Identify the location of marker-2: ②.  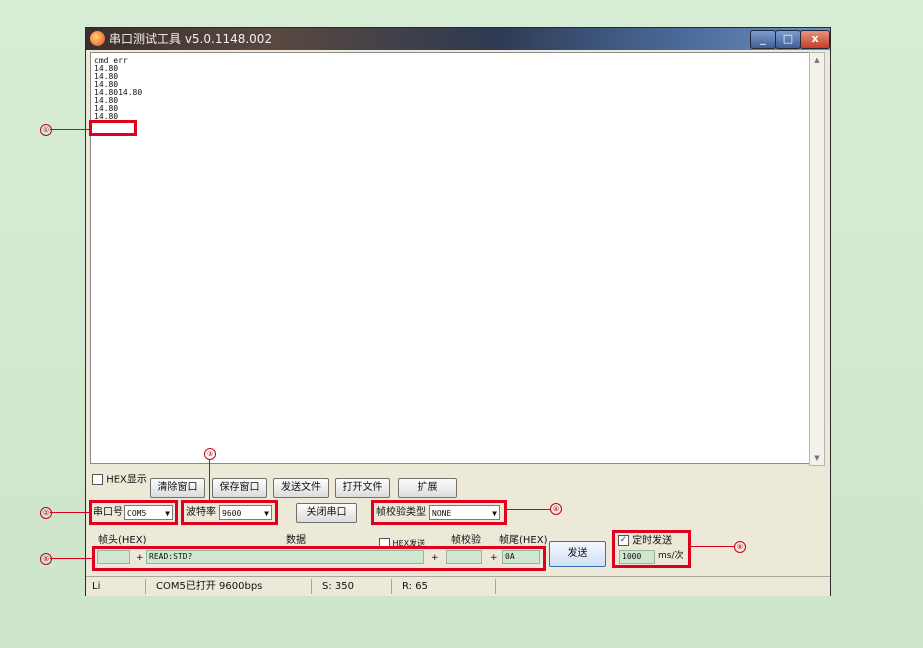
(46, 513).